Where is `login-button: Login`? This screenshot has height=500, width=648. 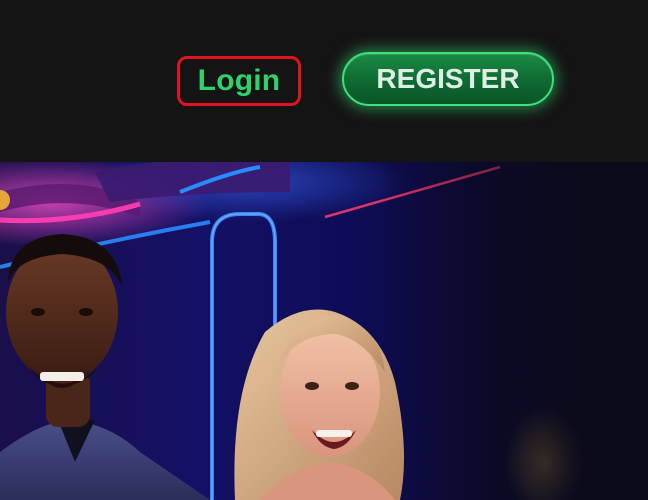
login-button: Login is located at coordinates (239, 81).